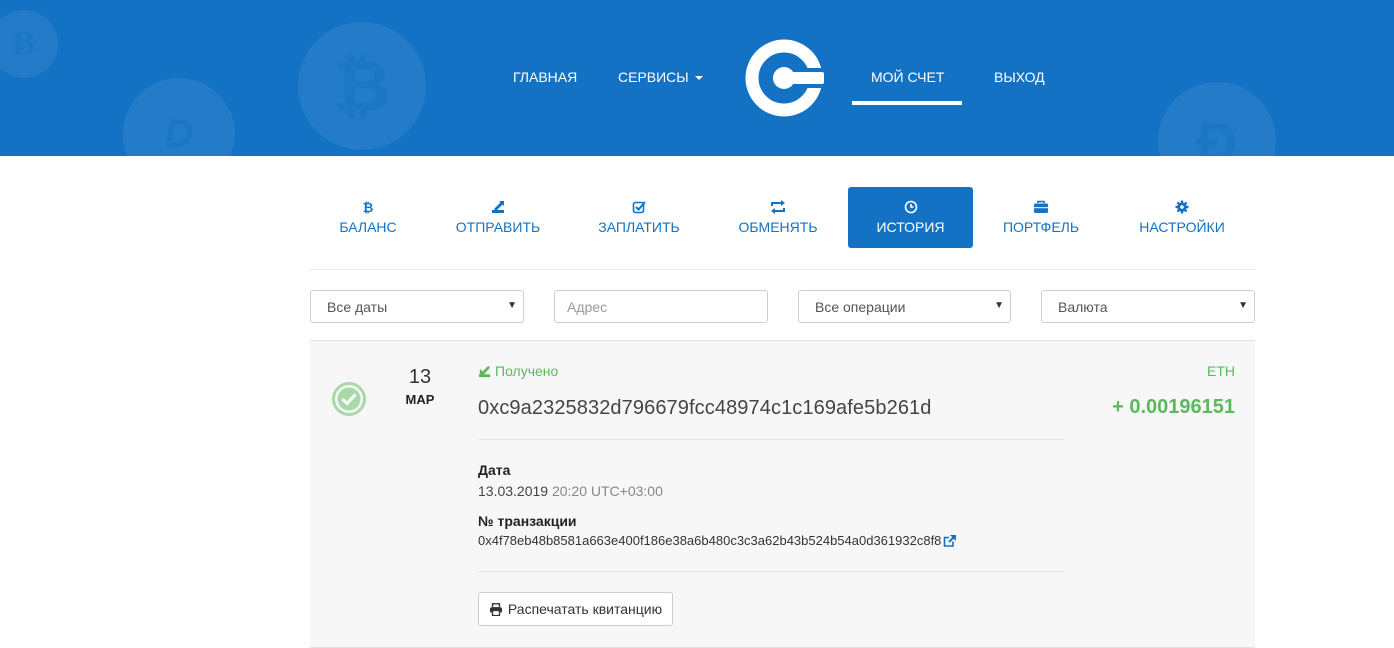  What do you see at coordinates (1148, 306) in the screenshot?
I see `currency-filter-select: Валюта ▼` at bounding box center [1148, 306].